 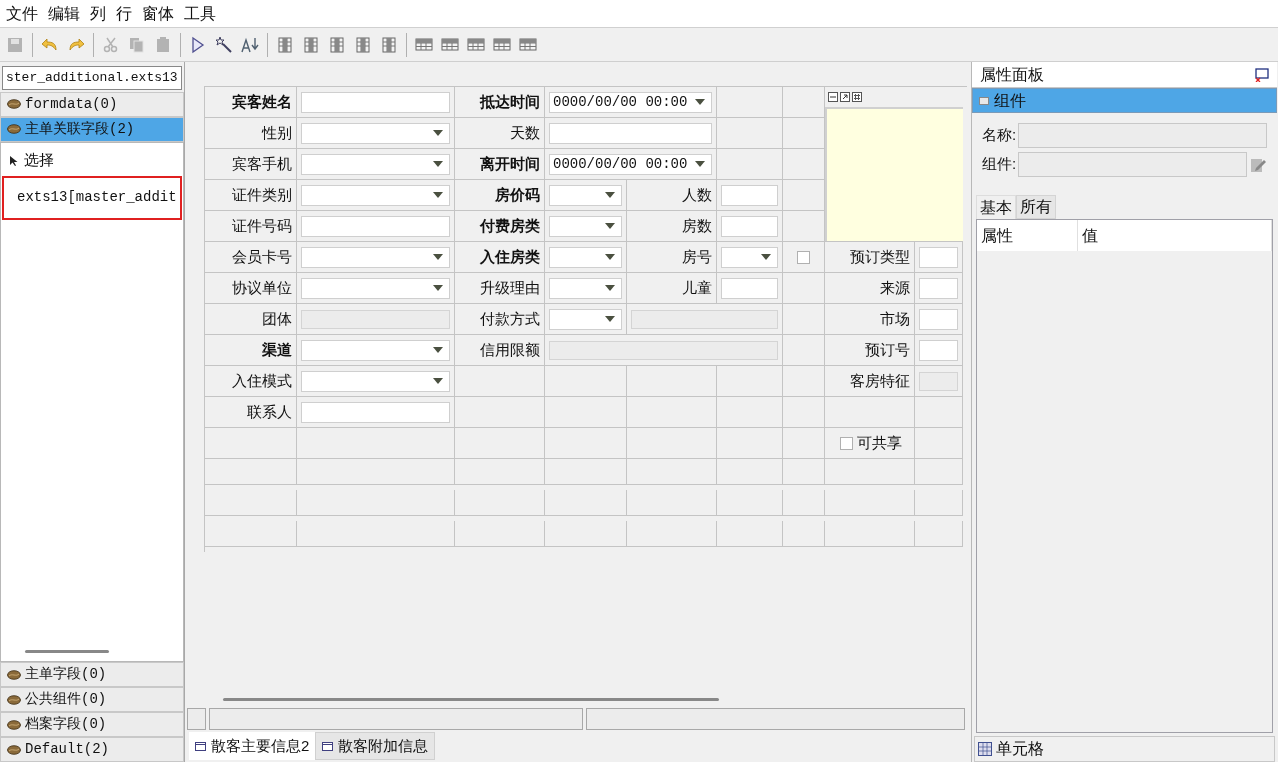 What do you see at coordinates (328, 746) in the screenshot?
I see `form-icon` at bounding box center [328, 746].